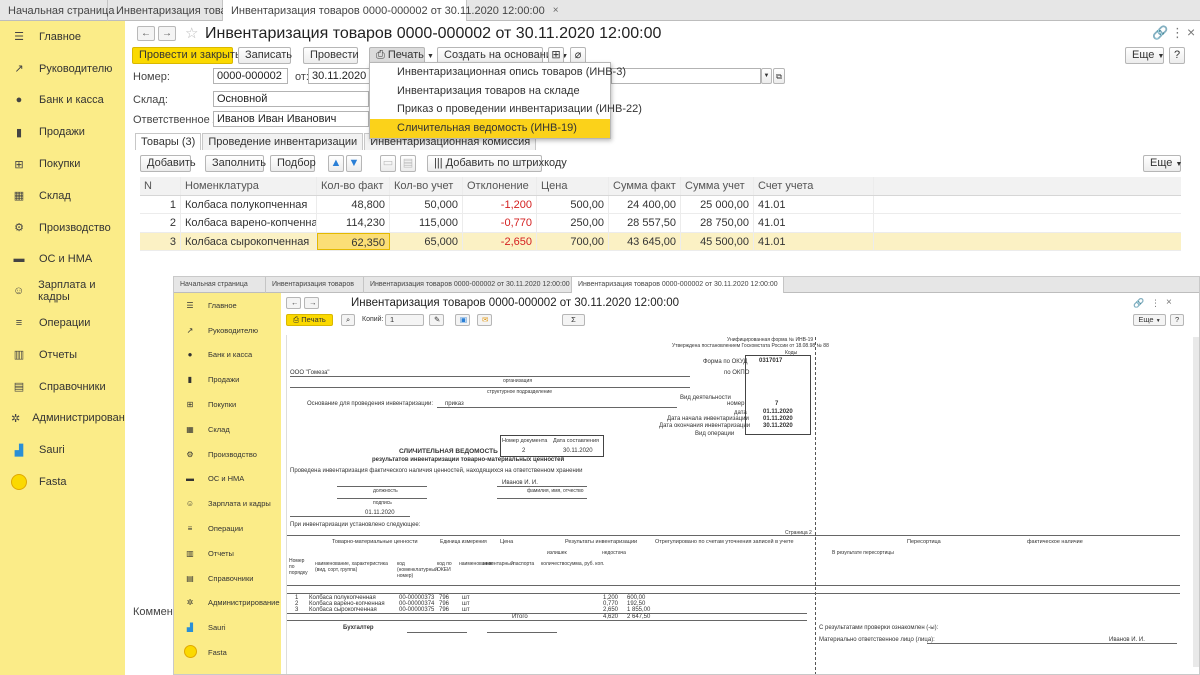 Image resolution: width=1200 pixels, height=675 pixels. Describe the element at coordinates (426, 186) in the screenshot. I see `column-header: Кол-во учет` at that location.